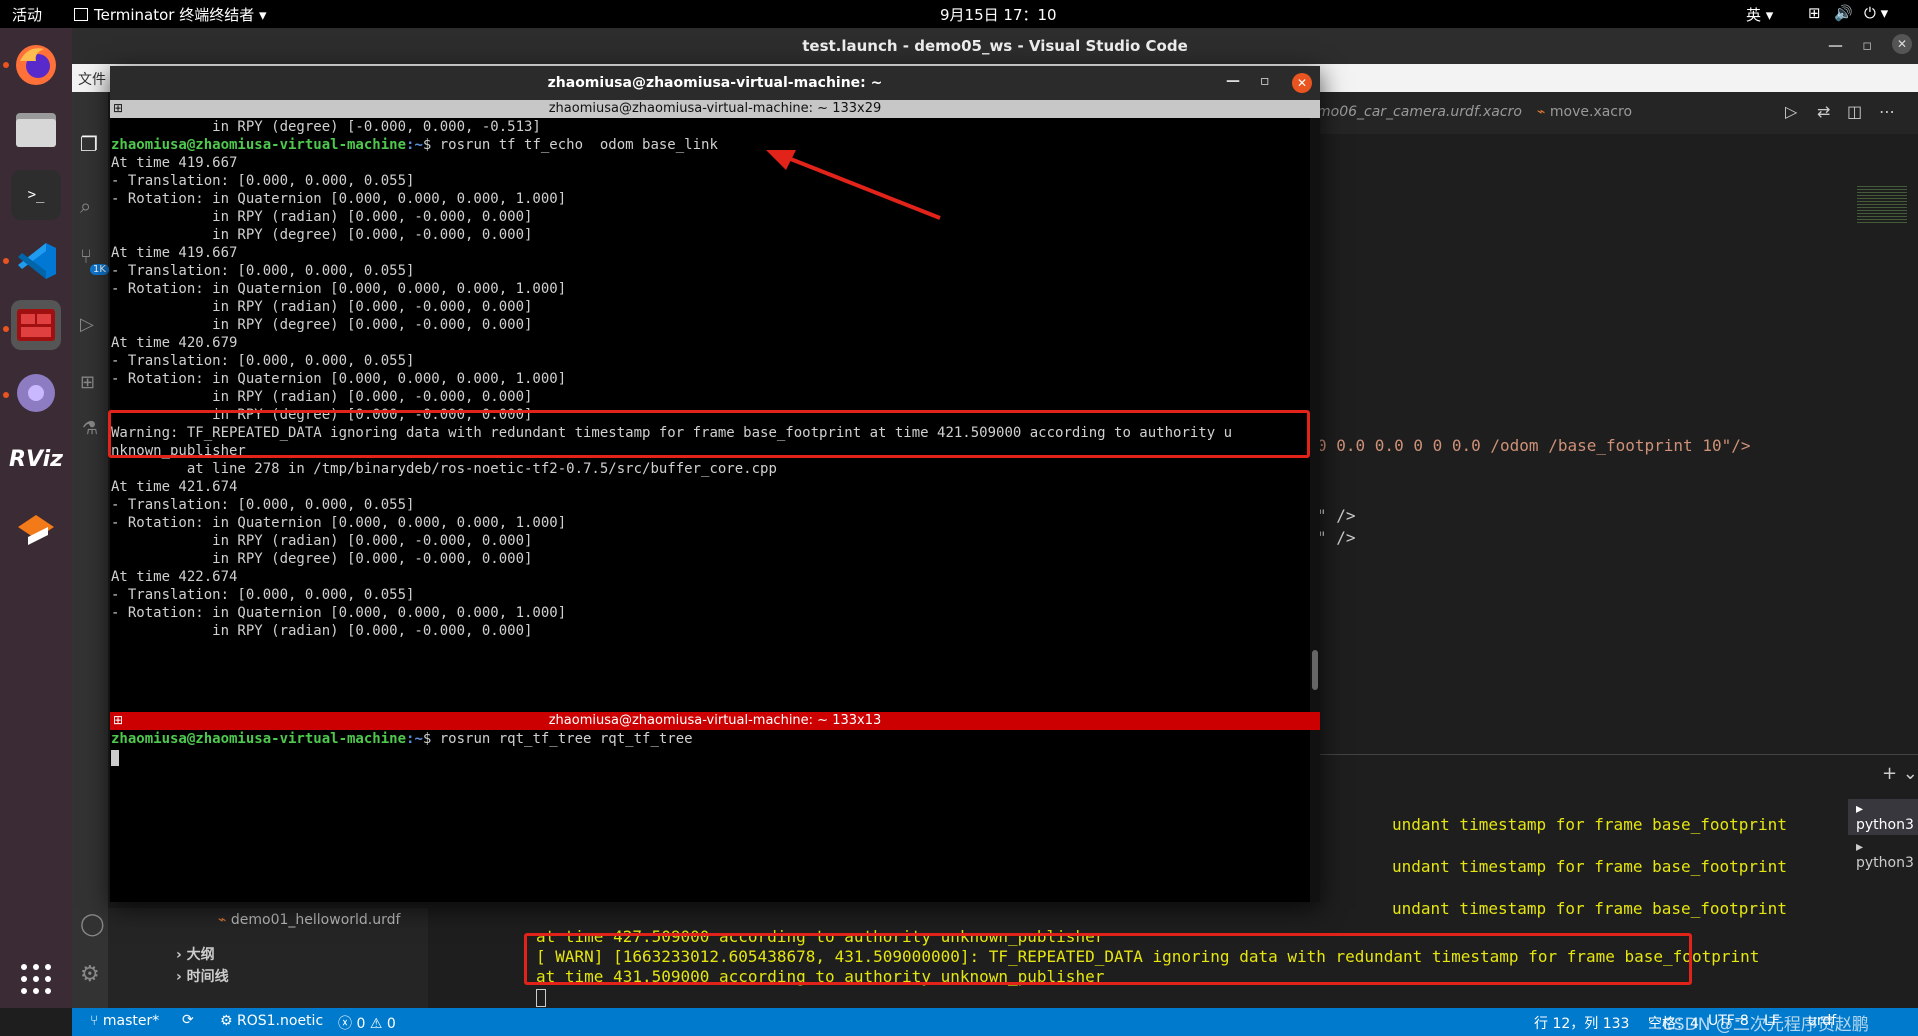 The image size is (1918, 1036). Describe the element at coordinates (36, 129) in the screenshot. I see `files-icon` at that location.